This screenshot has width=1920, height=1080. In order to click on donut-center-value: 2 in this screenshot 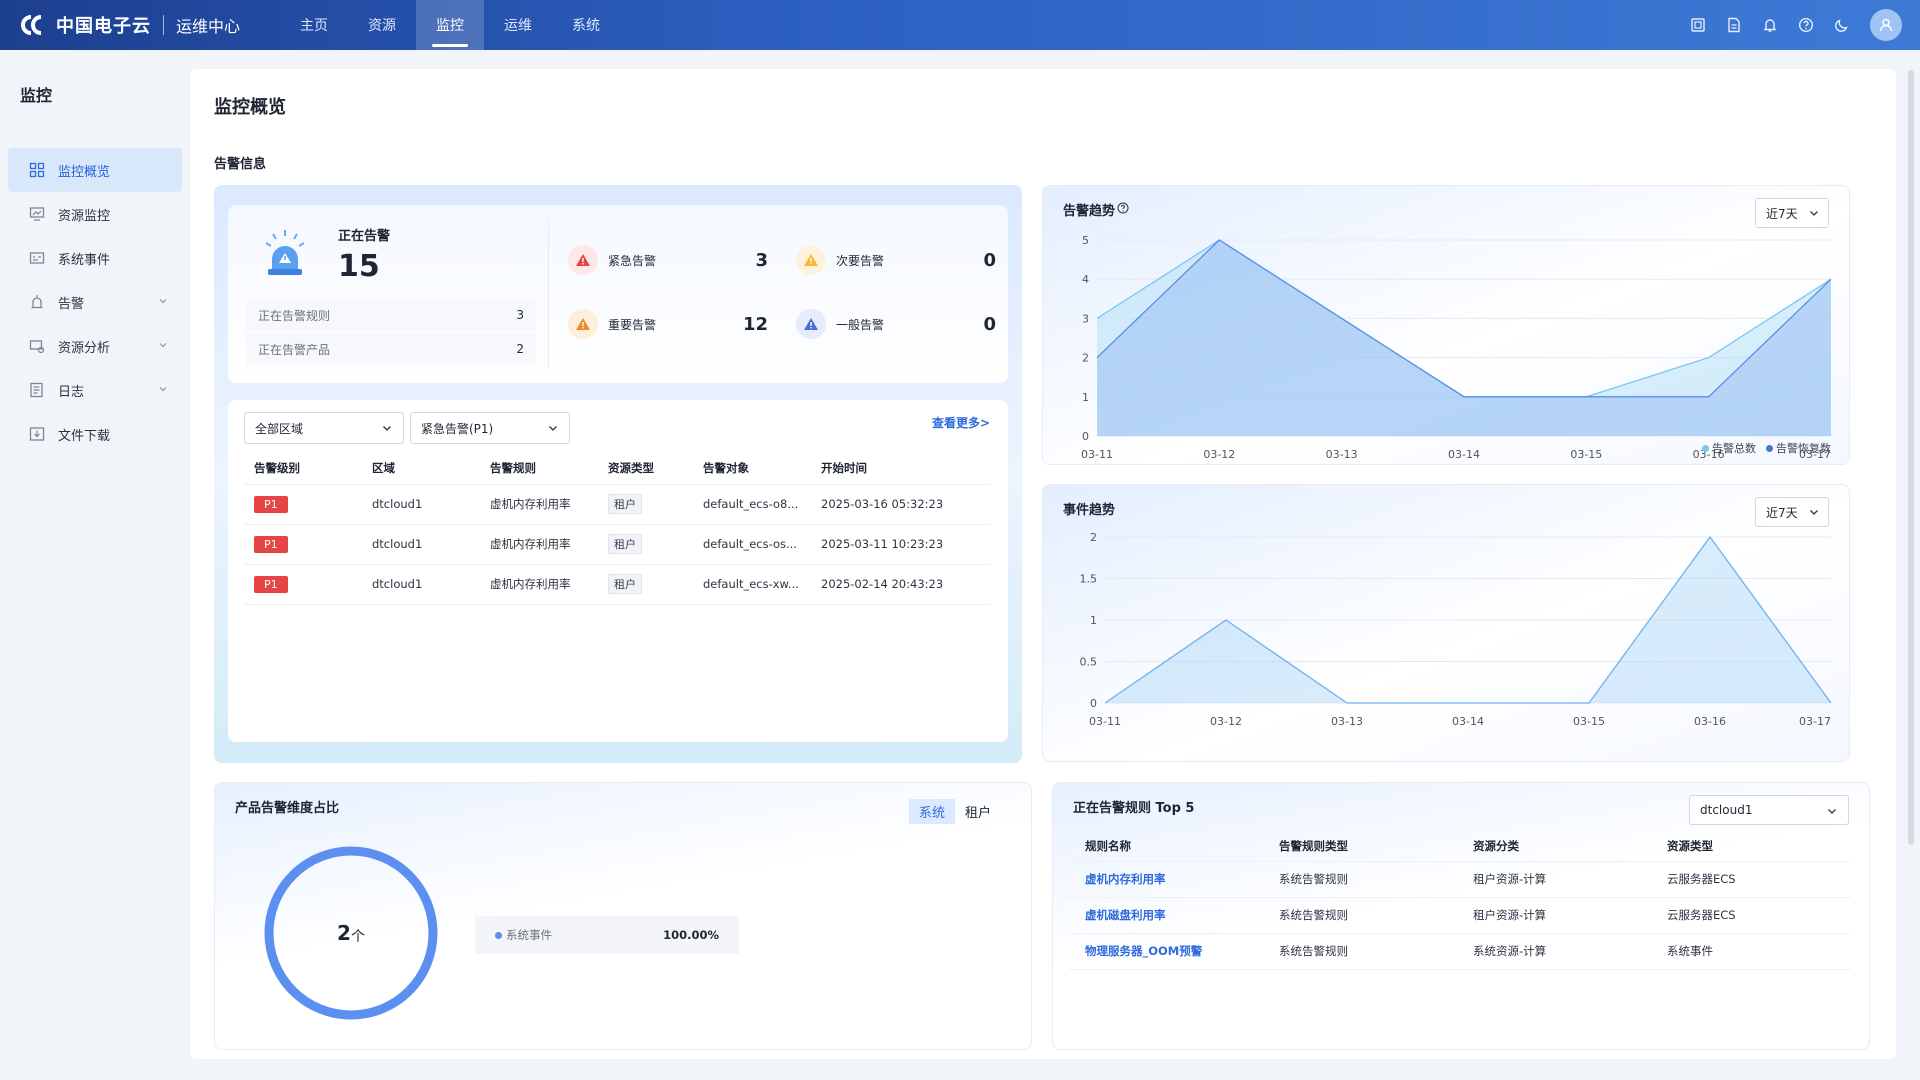, I will do `click(344, 933)`.